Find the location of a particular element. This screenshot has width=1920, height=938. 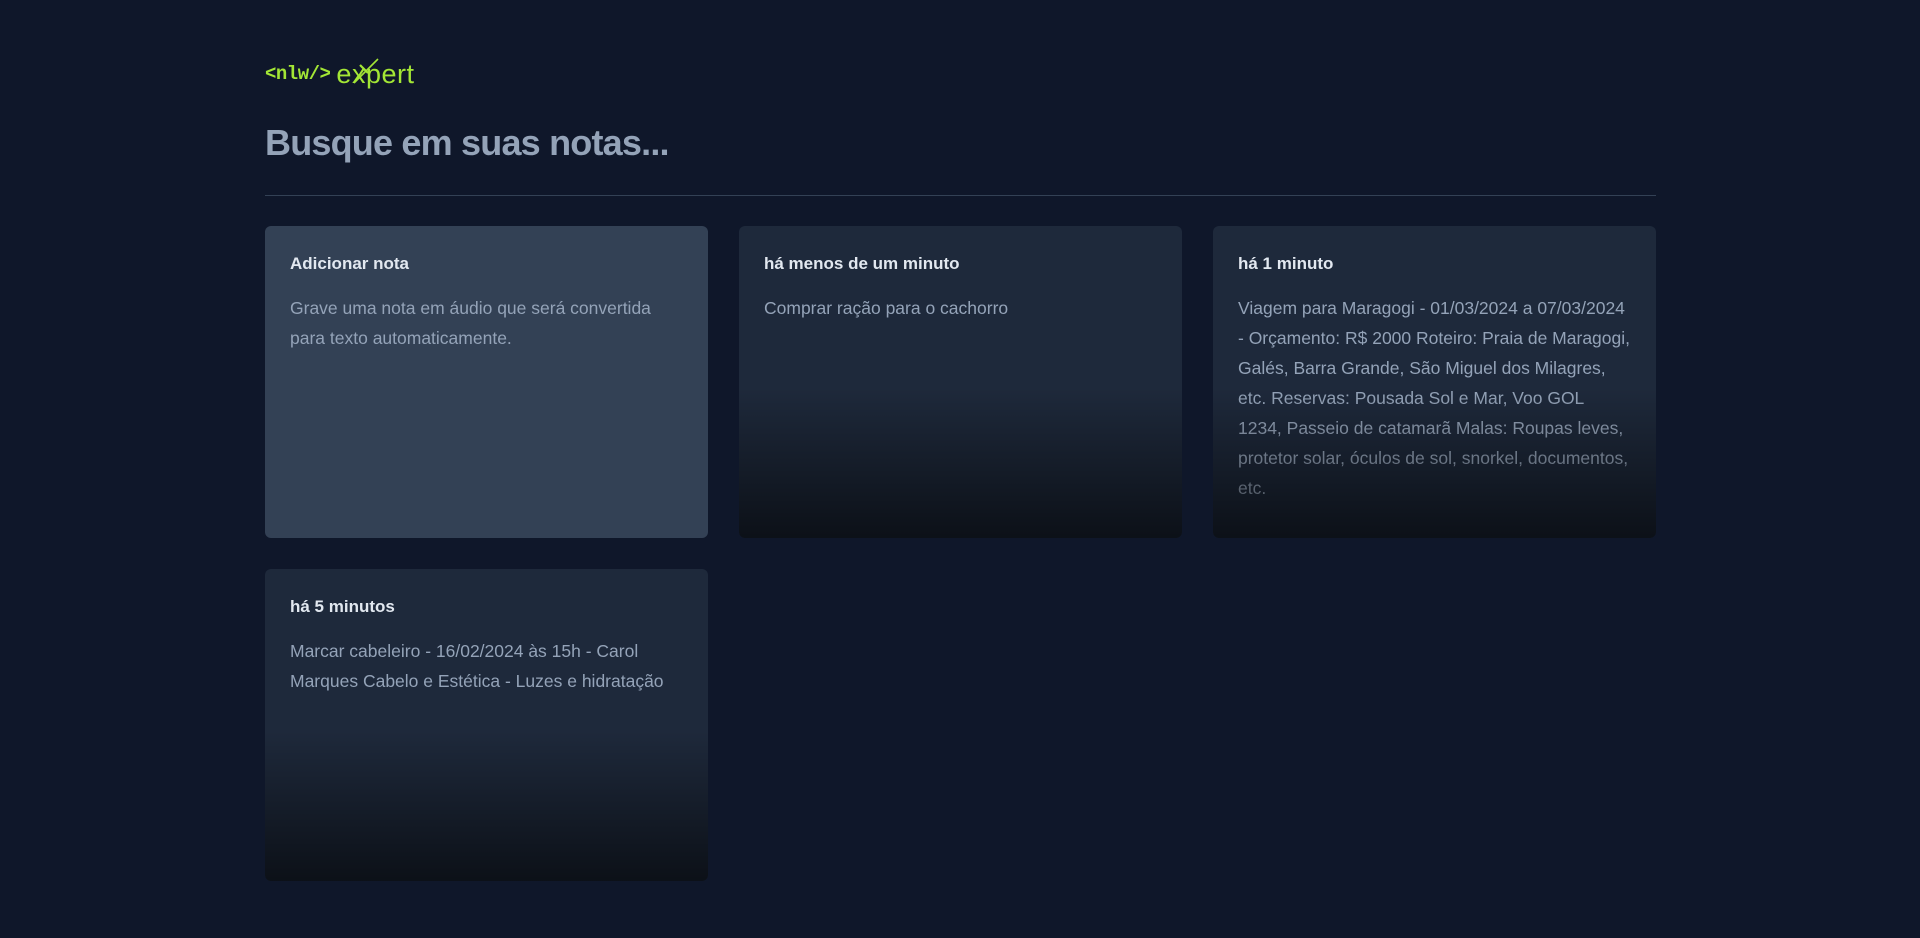

add-note-title: Adicionar nota is located at coordinates (350, 263).